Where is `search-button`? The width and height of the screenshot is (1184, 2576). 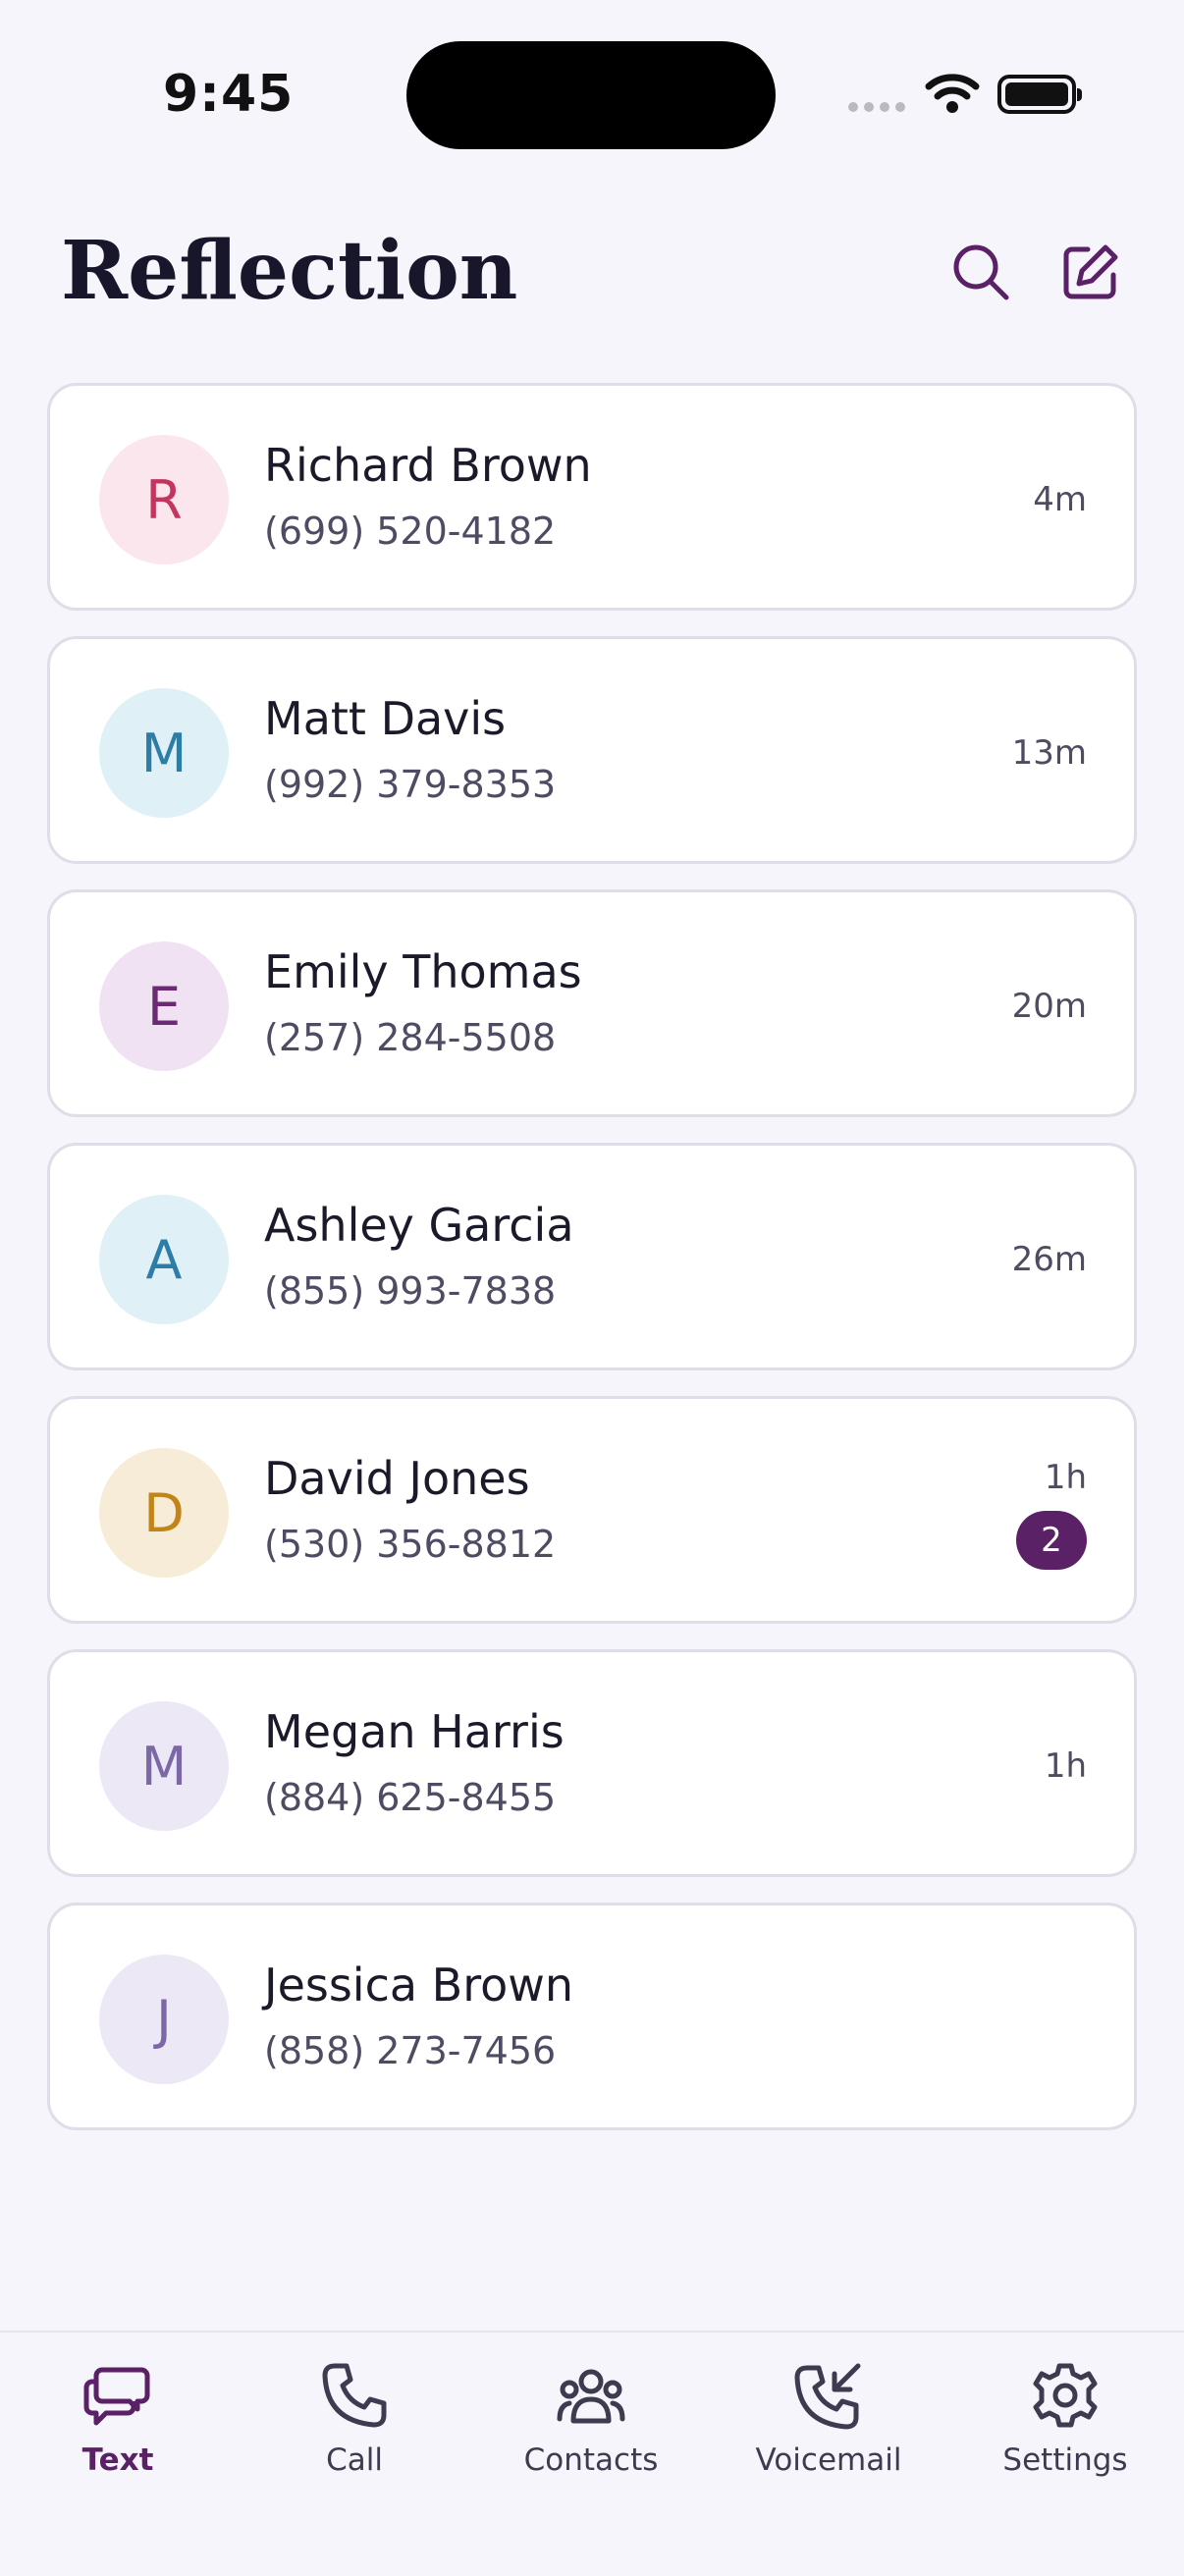 search-button is located at coordinates (981, 272).